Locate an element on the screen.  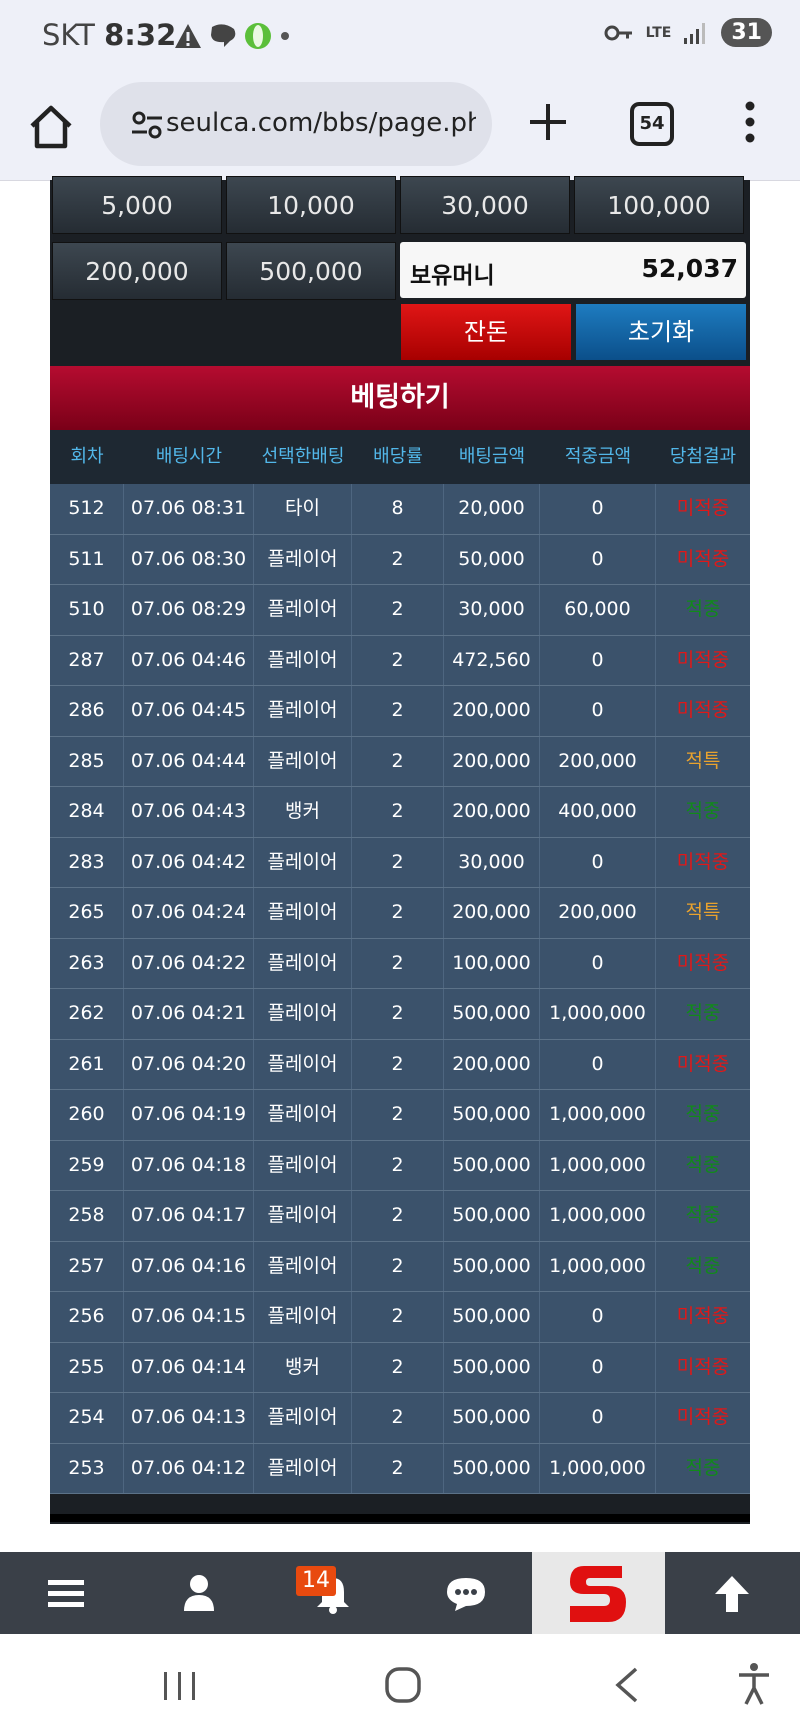
site-settings-icon is located at coordinates (147, 125).